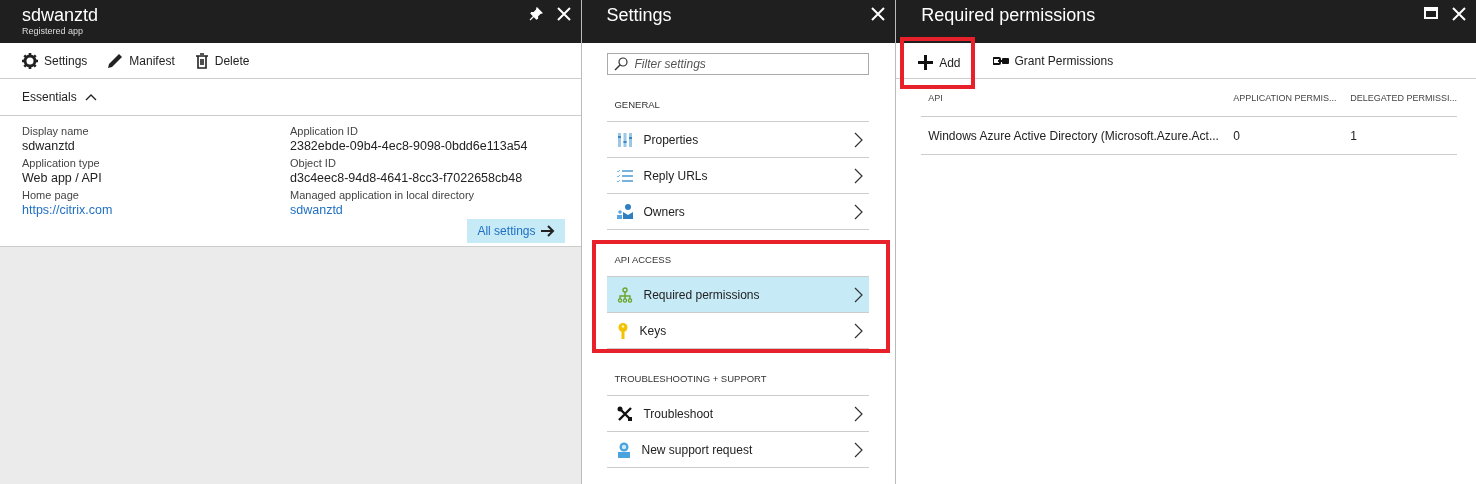 This screenshot has width=1476, height=484. Describe the element at coordinates (738, 176) in the screenshot. I see `settings-item: Reply URLs` at that location.